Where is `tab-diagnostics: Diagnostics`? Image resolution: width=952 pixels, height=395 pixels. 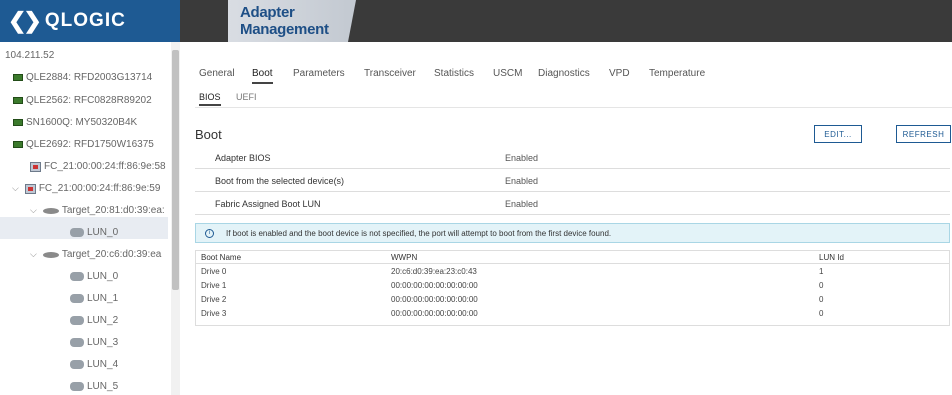
tab-diagnostics: Diagnostics is located at coordinates (564, 73).